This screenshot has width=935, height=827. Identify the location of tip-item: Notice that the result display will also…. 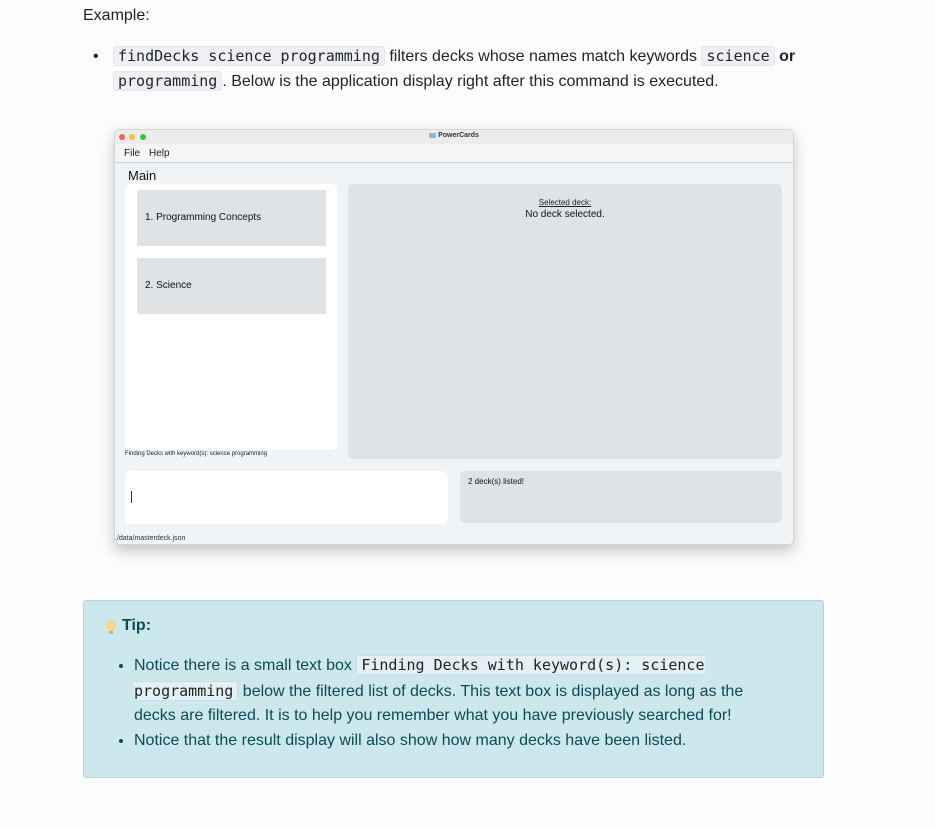
(454, 741).